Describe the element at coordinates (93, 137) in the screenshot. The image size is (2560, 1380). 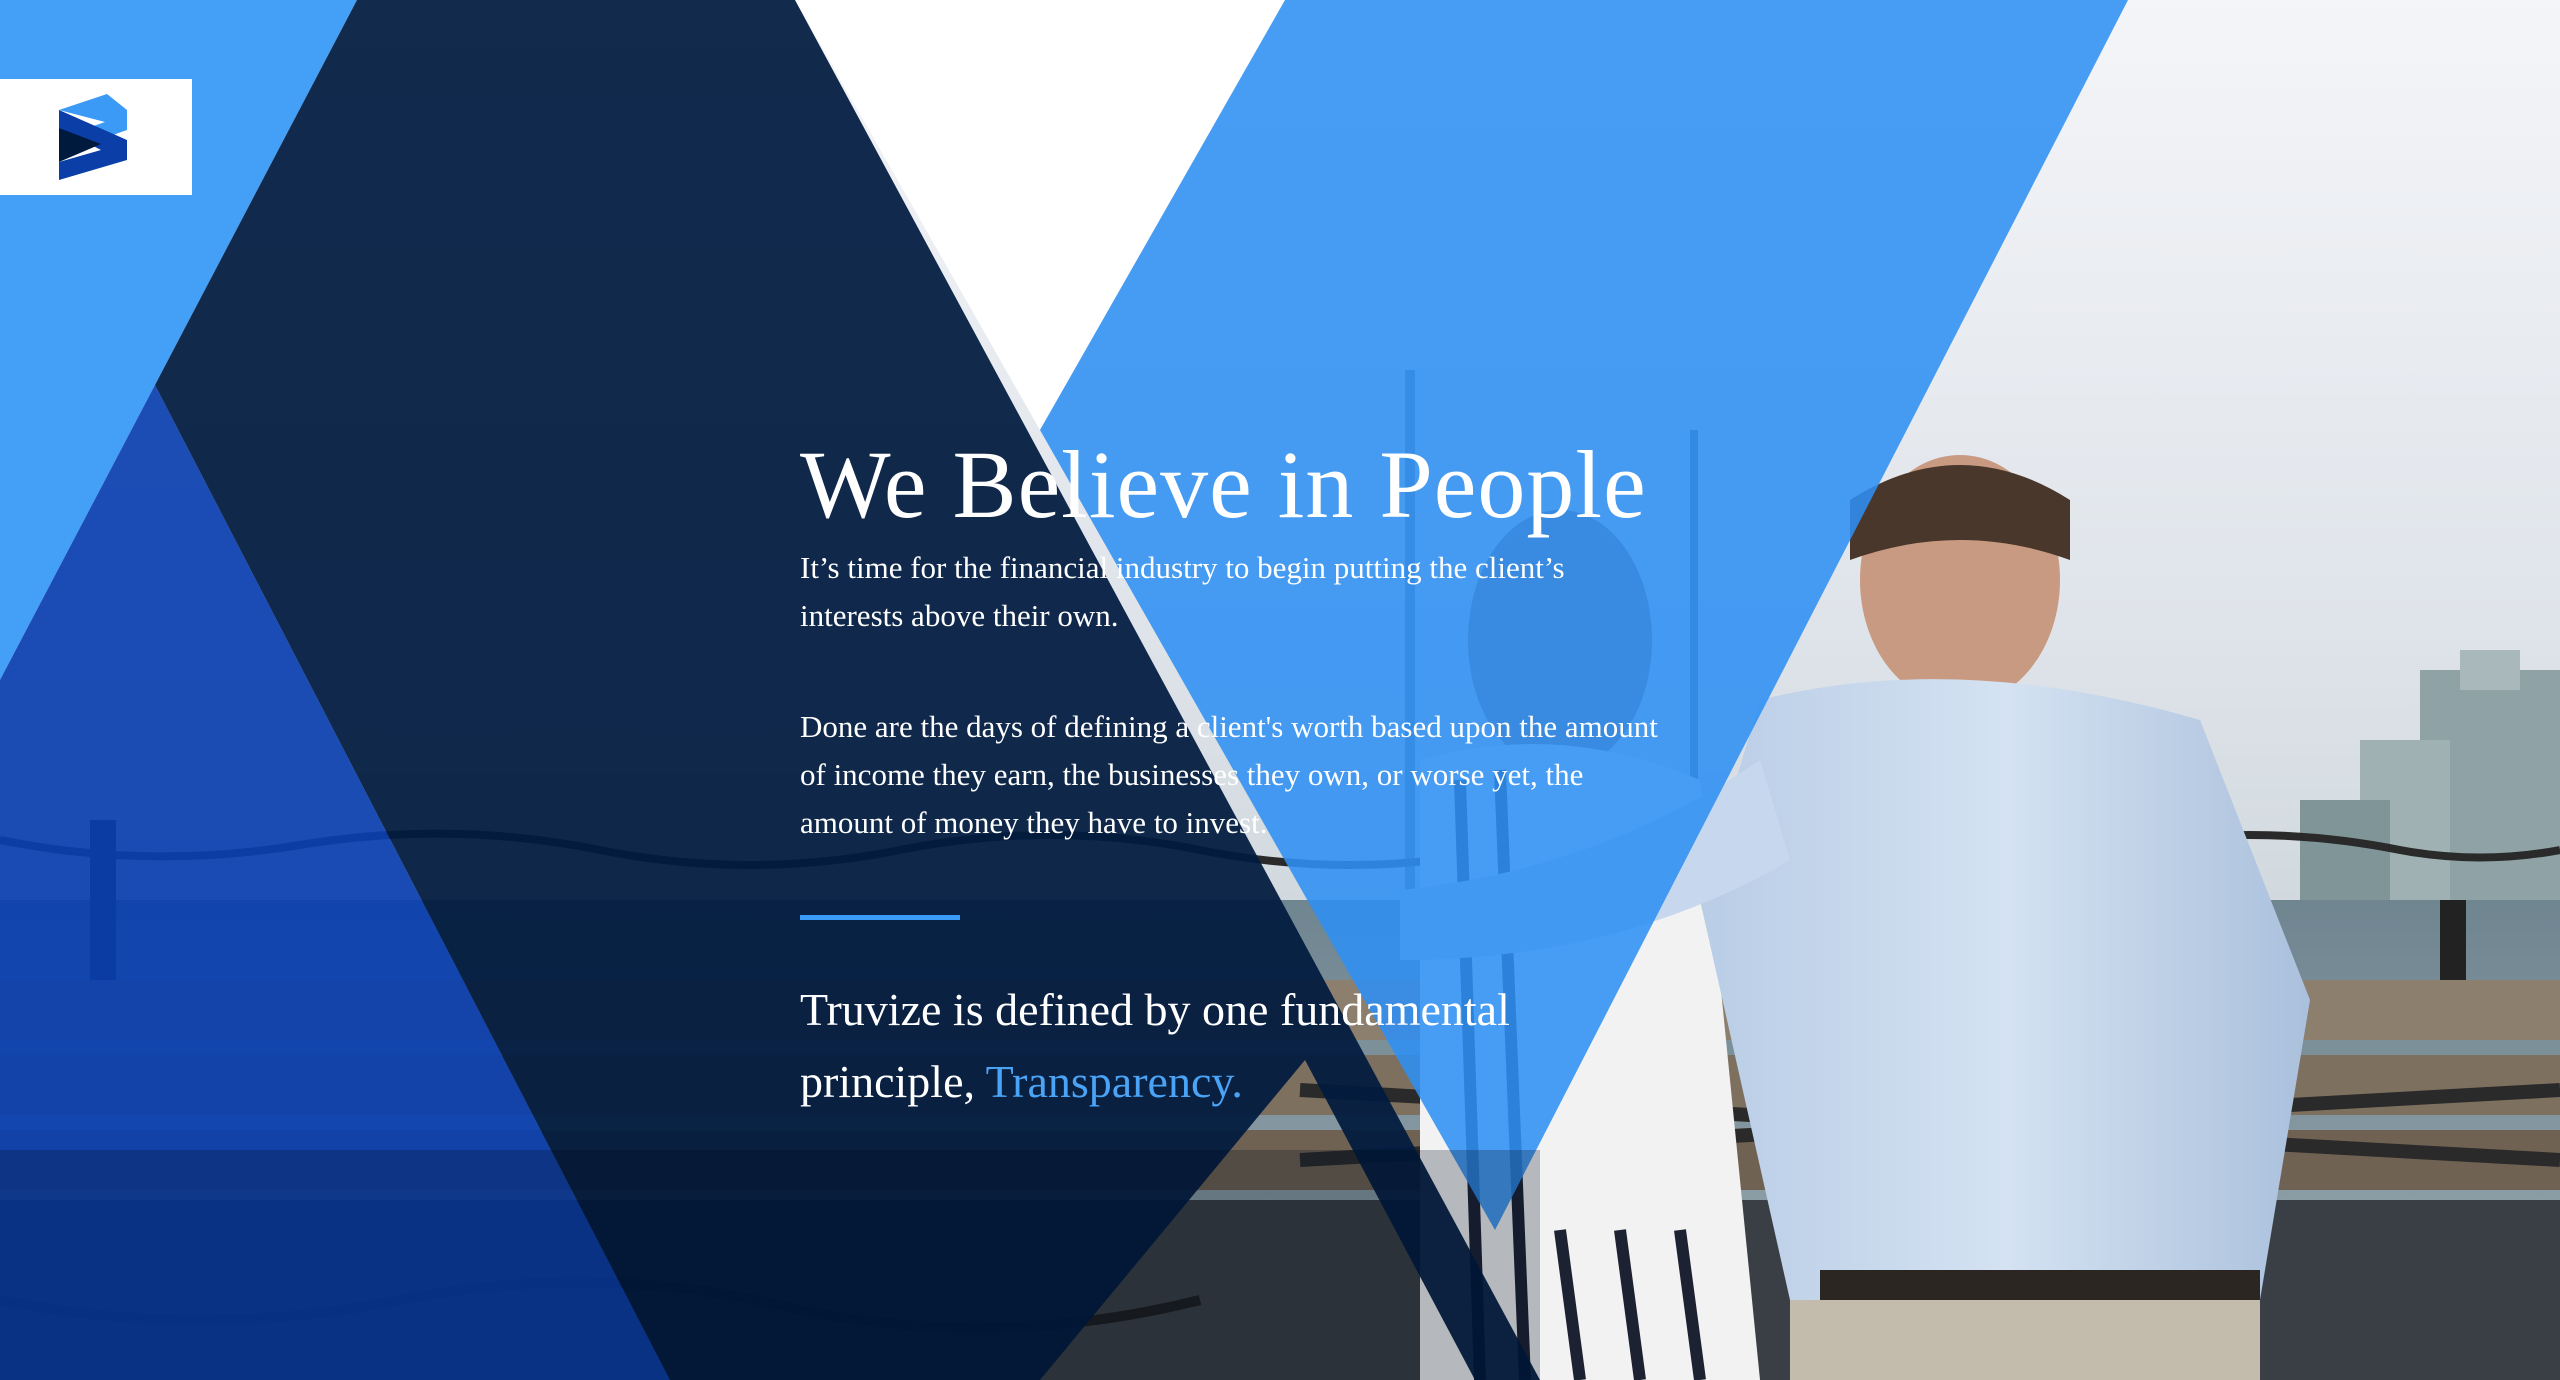
I see `truvize-chevron-logo-icon` at that location.